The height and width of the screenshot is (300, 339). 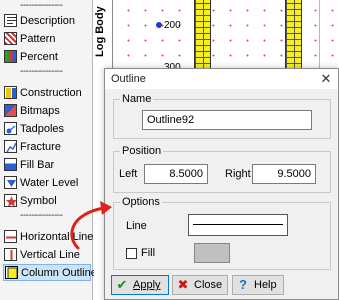 I want to click on close-button-label: Close, so click(x=208, y=285).